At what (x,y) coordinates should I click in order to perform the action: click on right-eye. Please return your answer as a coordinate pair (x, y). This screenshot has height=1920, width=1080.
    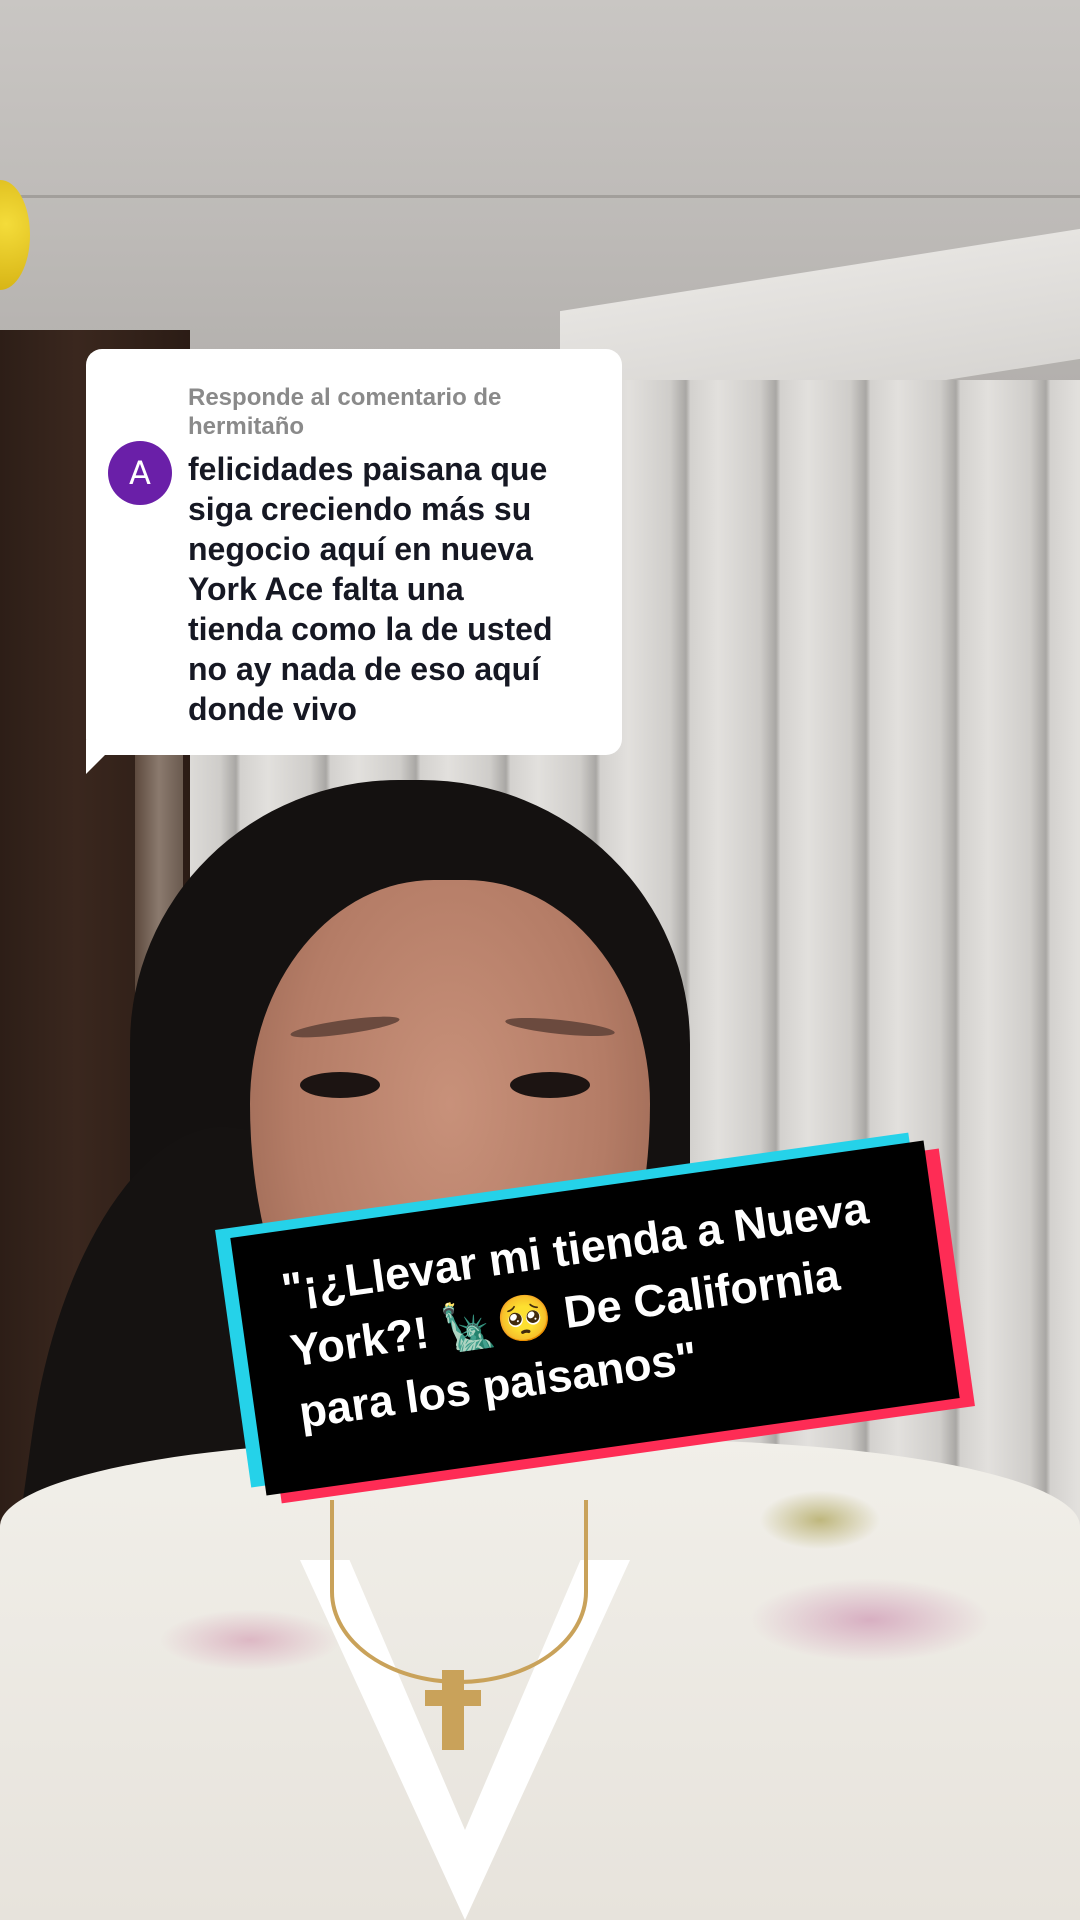
    Looking at the image, I should click on (550, 1085).